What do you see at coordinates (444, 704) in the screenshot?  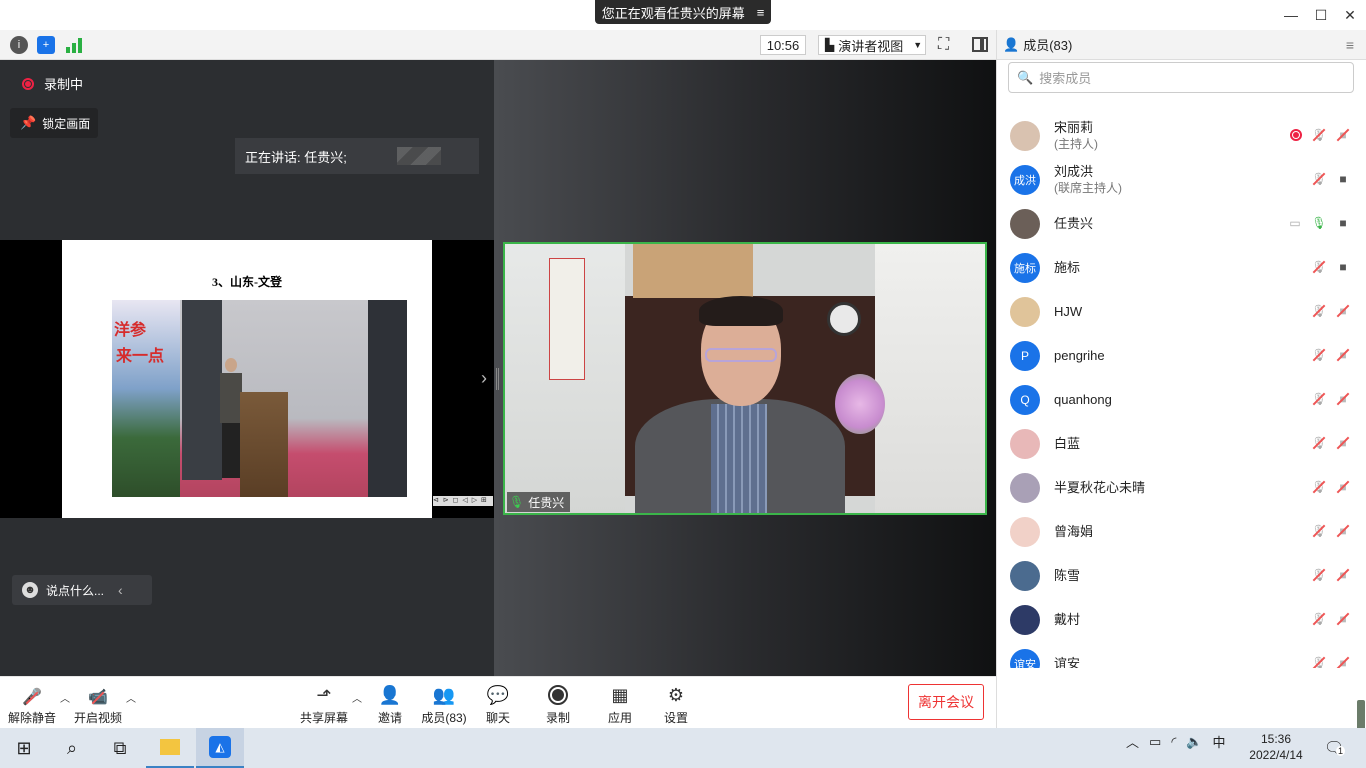 I see `members-button: 👥 成员(83)` at bounding box center [444, 704].